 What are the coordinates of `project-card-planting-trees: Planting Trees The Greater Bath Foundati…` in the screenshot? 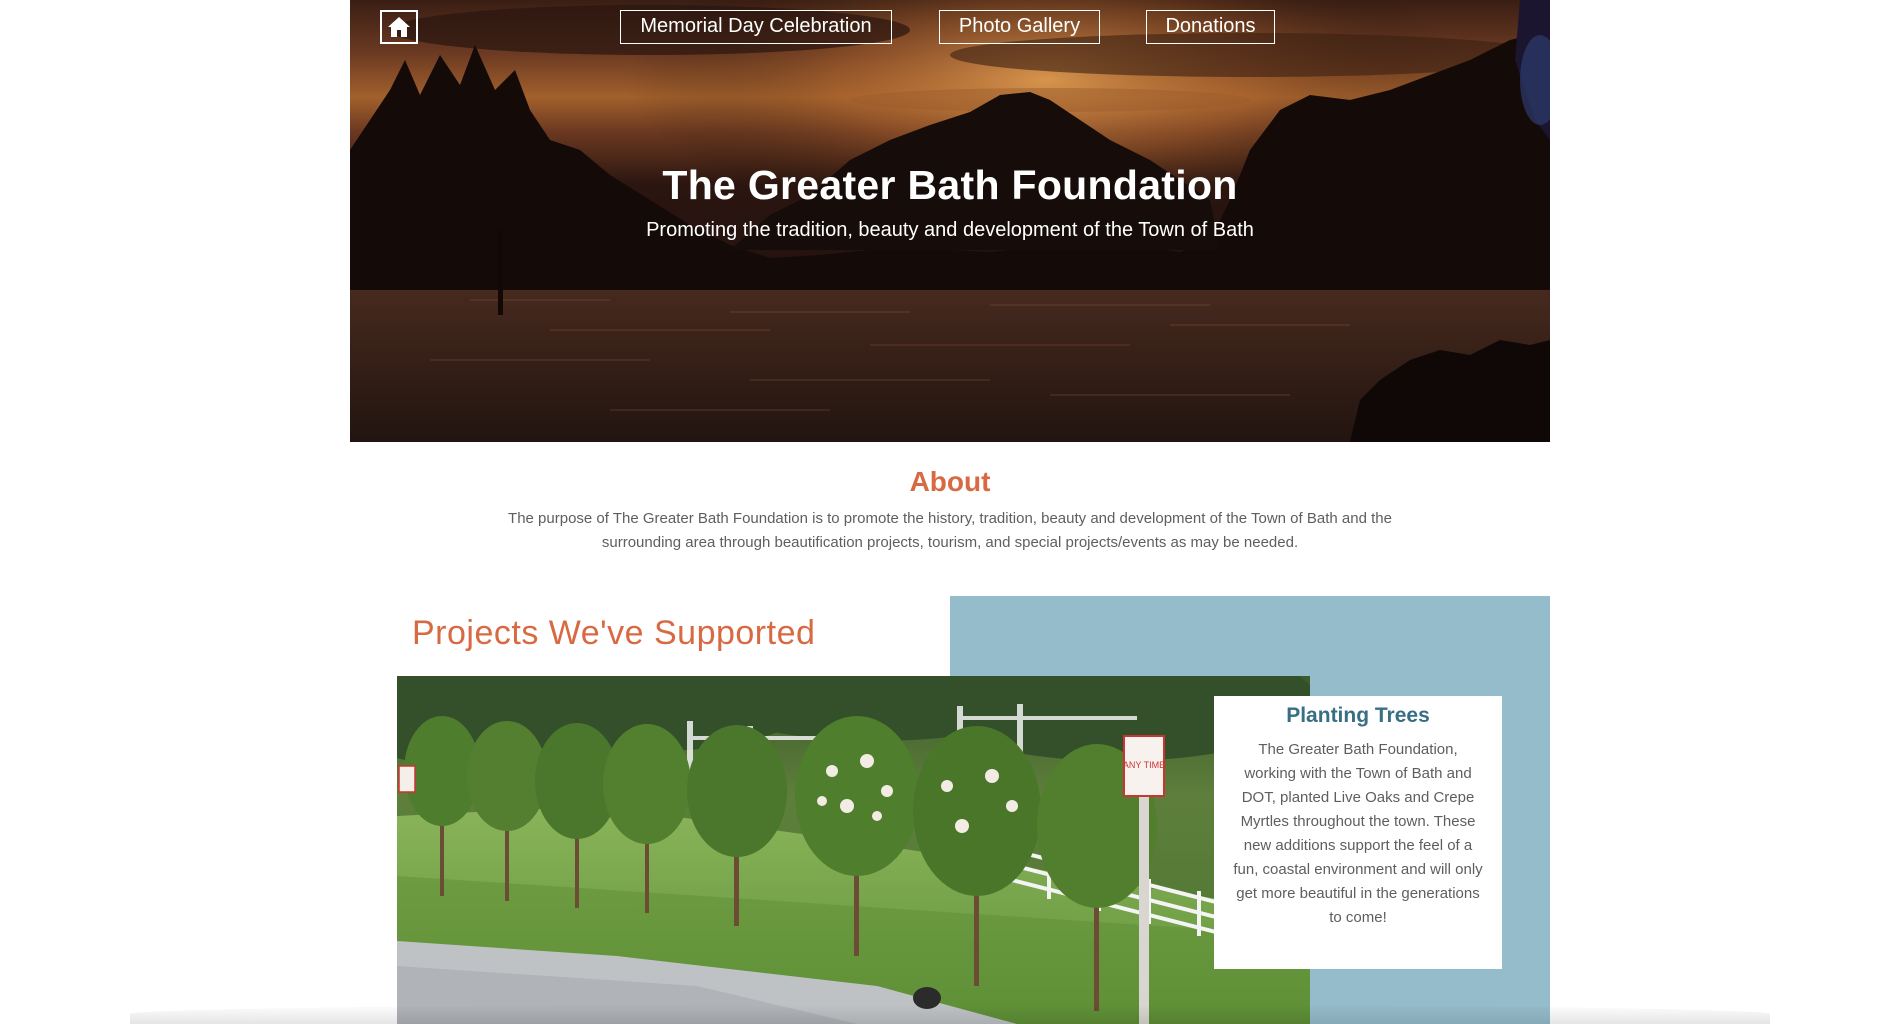 It's located at (1358, 832).